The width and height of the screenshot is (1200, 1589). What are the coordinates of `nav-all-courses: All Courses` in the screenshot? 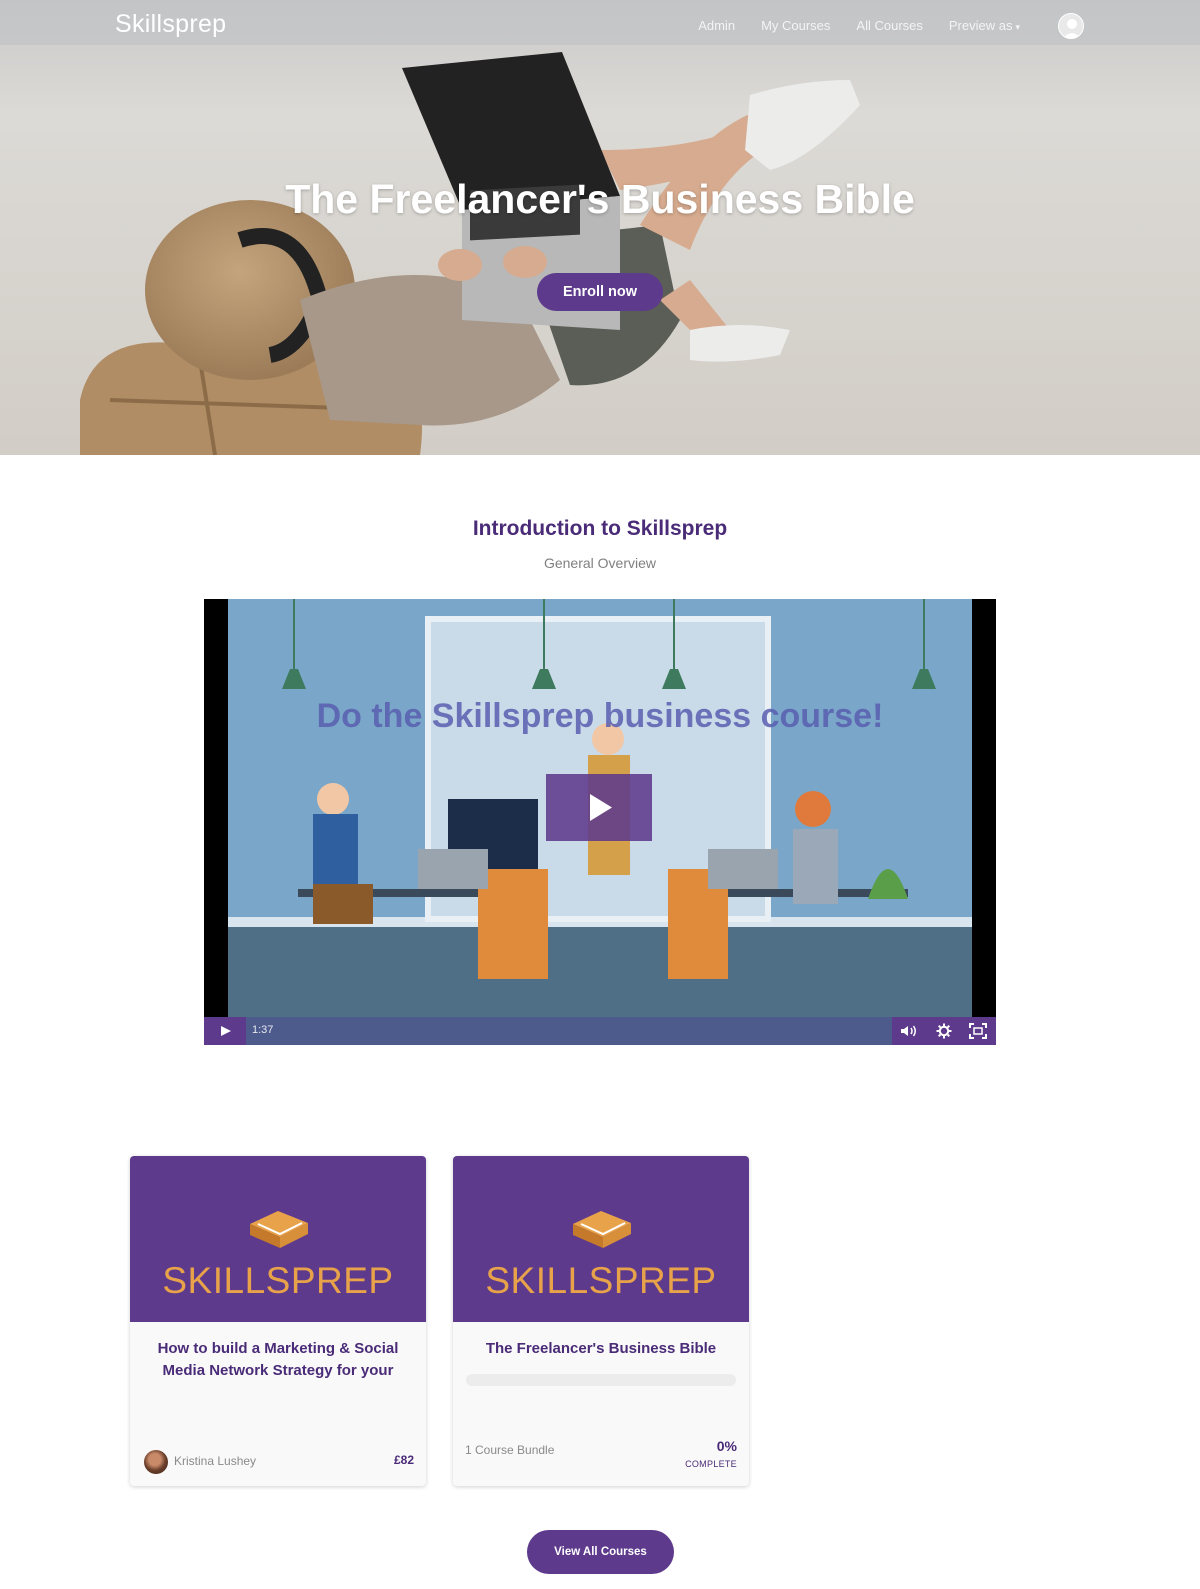 It's located at (889, 25).